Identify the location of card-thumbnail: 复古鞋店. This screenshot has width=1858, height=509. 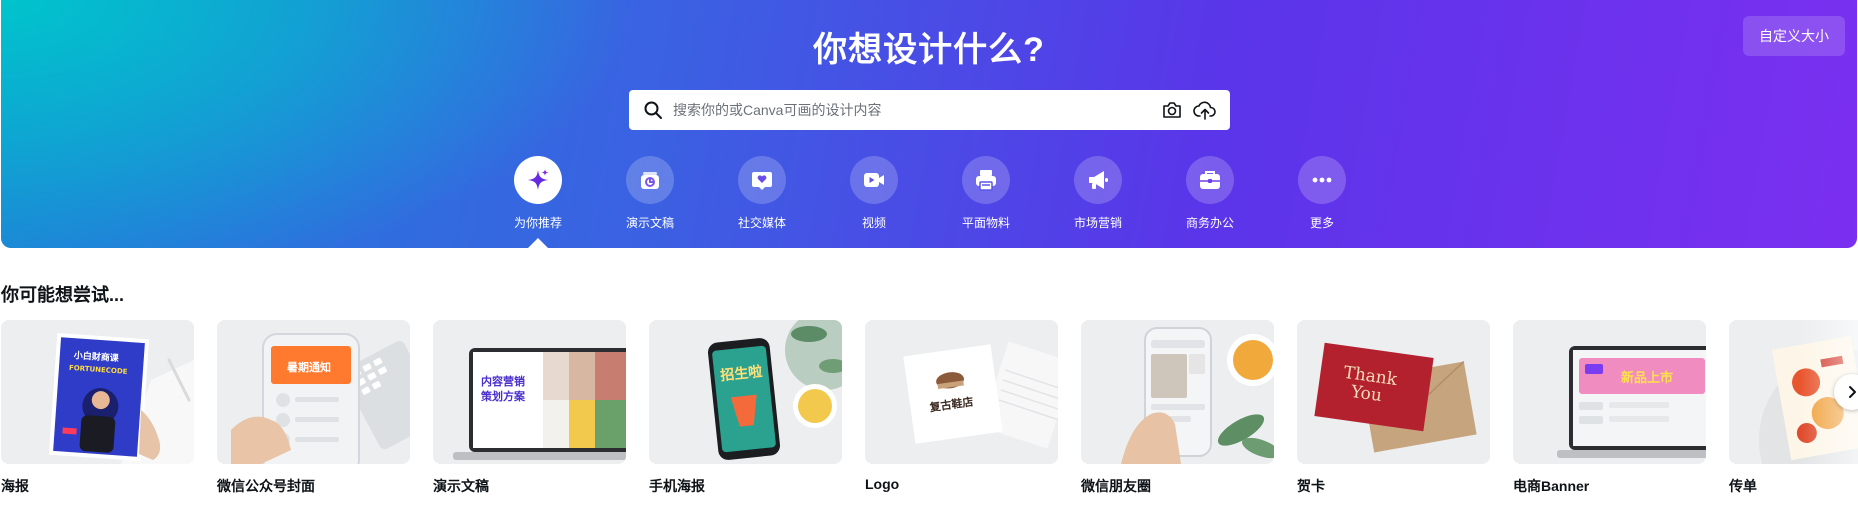
(961, 392).